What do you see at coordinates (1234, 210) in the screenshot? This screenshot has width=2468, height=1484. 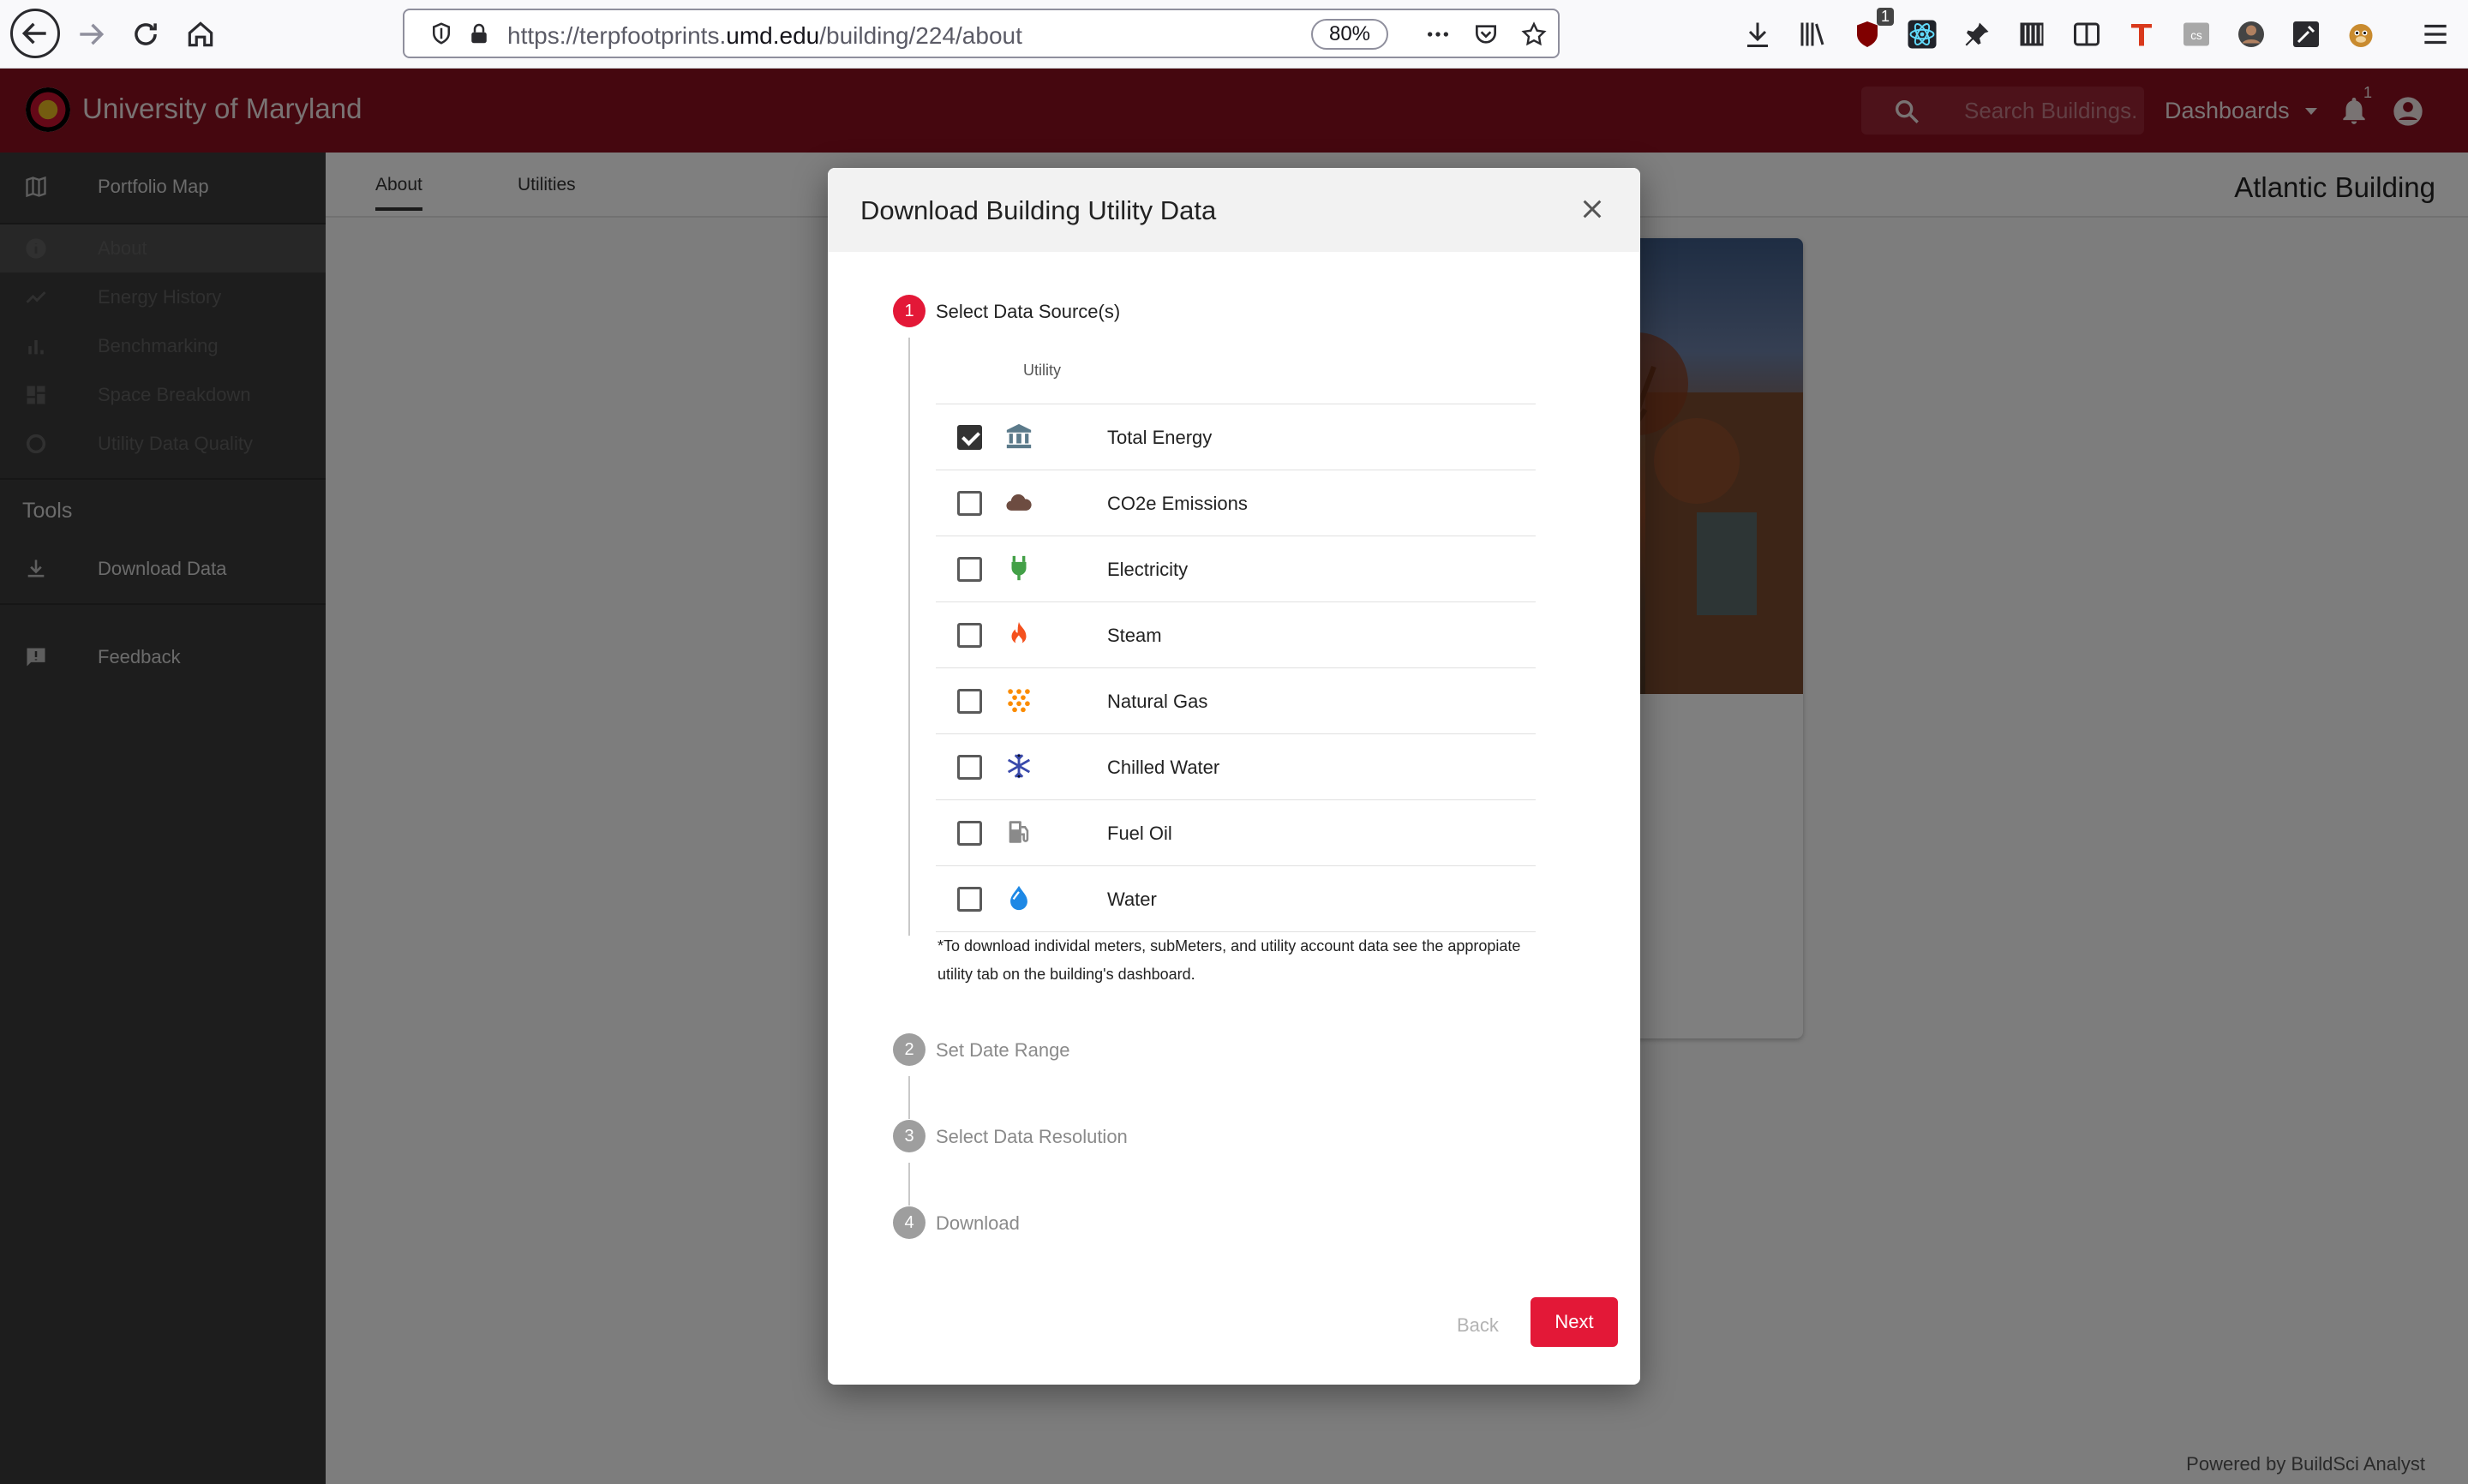 I see `modal-header: Download Building Utility Data` at bounding box center [1234, 210].